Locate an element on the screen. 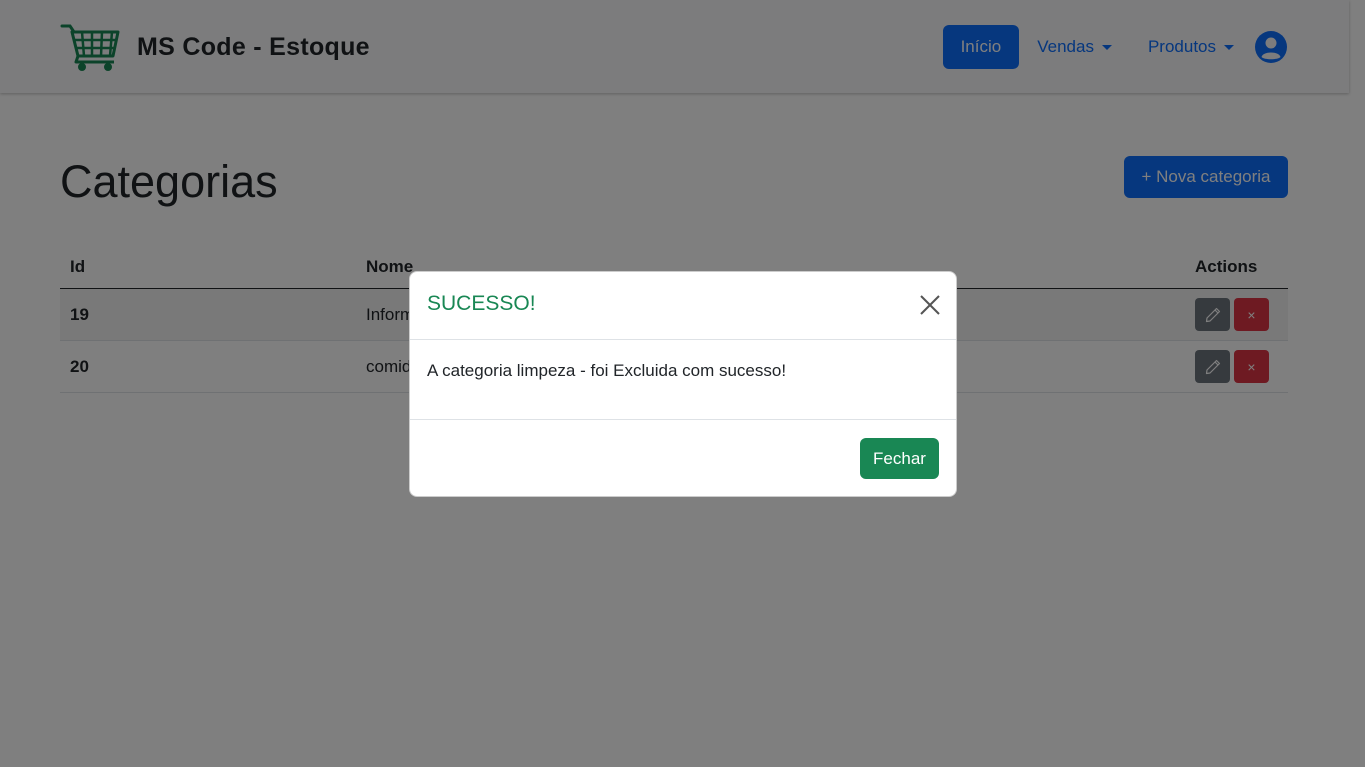  modal-header: SUCESSO! is located at coordinates (683, 306).